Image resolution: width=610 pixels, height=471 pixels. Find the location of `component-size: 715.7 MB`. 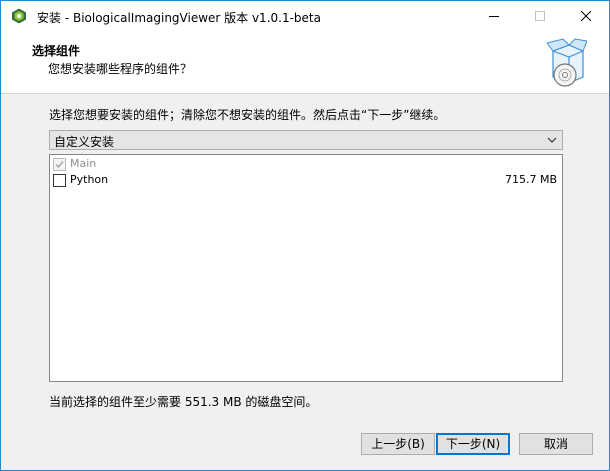

component-size: 715.7 MB is located at coordinates (530, 179).